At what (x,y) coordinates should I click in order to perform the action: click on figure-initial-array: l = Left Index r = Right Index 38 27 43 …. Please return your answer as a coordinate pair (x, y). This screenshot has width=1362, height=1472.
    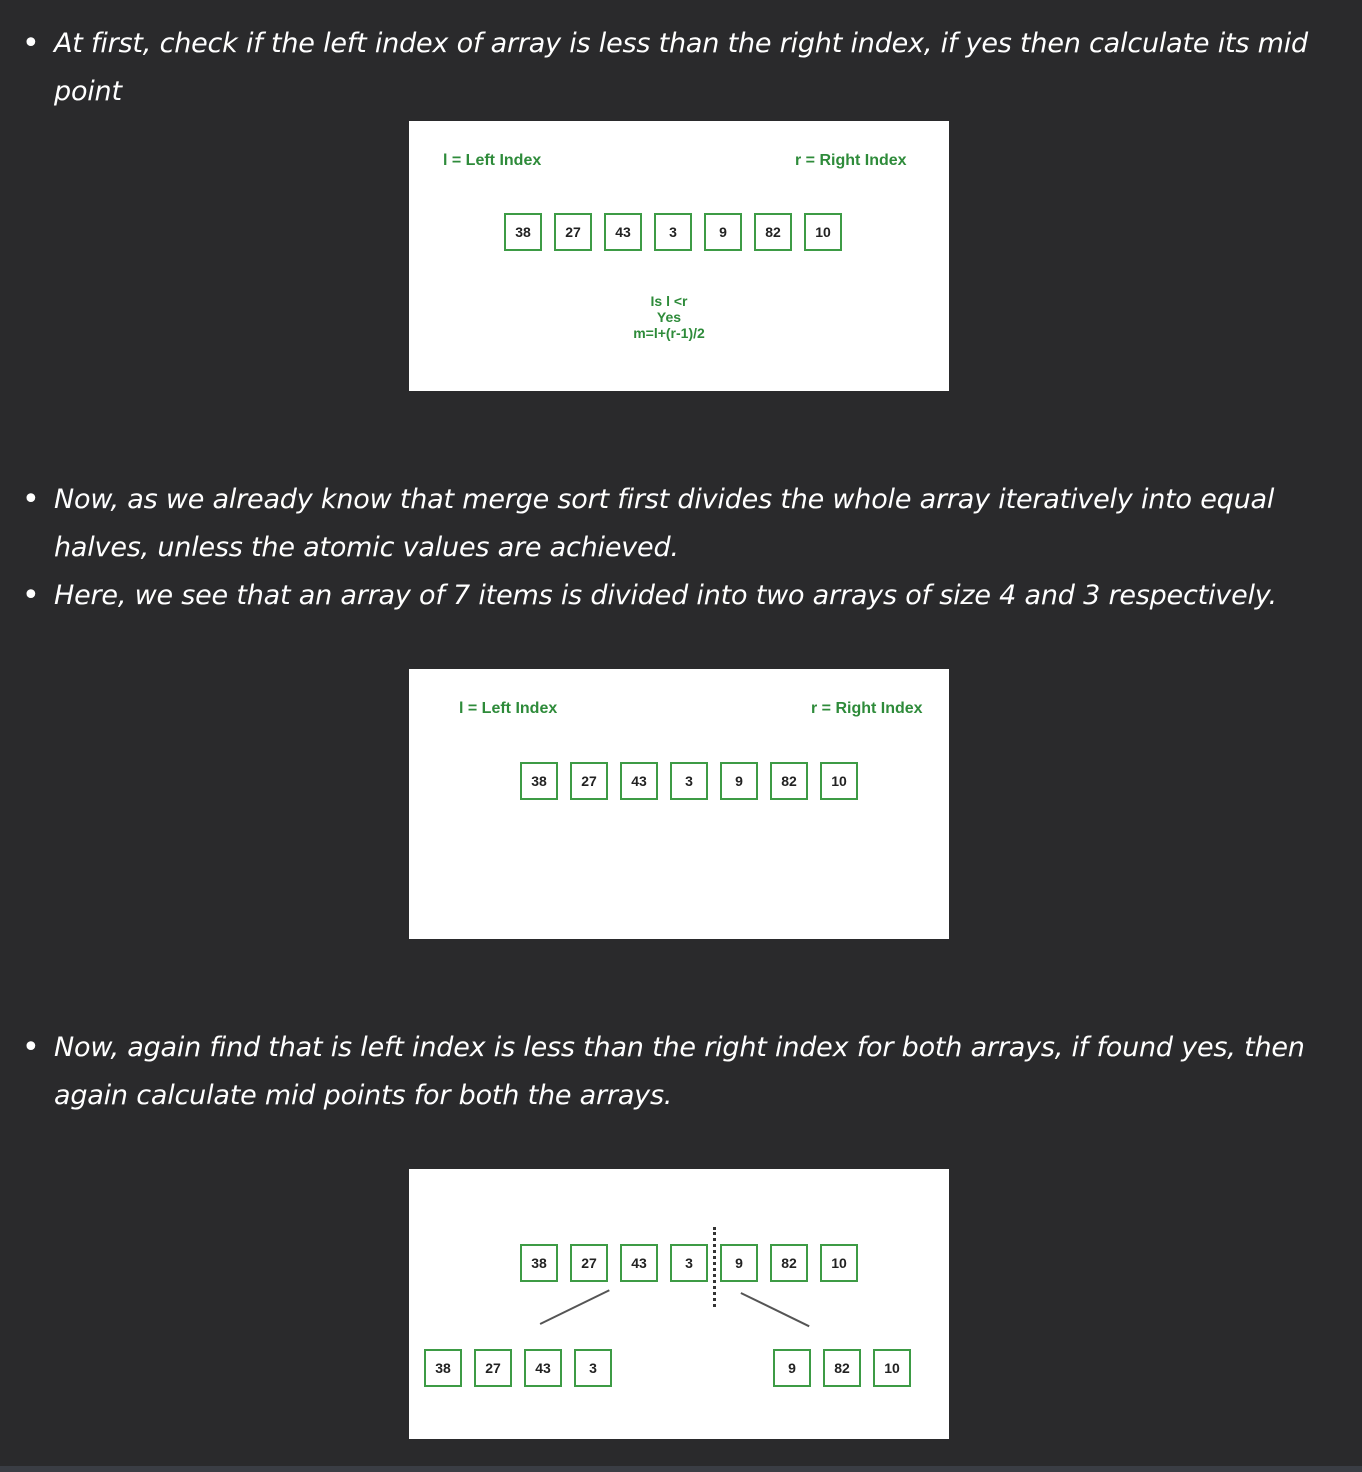
    Looking at the image, I should click on (679, 256).